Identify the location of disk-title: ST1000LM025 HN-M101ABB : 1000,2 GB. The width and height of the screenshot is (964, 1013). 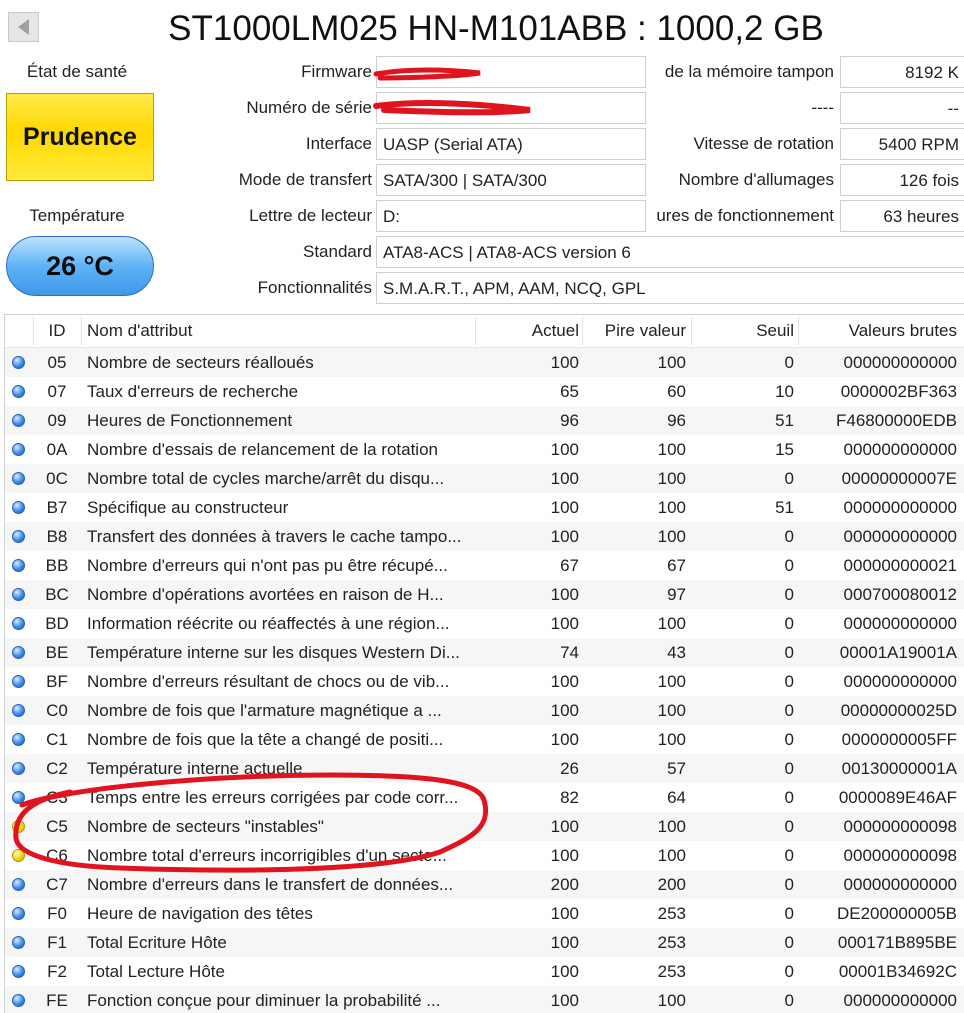
(496, 28).